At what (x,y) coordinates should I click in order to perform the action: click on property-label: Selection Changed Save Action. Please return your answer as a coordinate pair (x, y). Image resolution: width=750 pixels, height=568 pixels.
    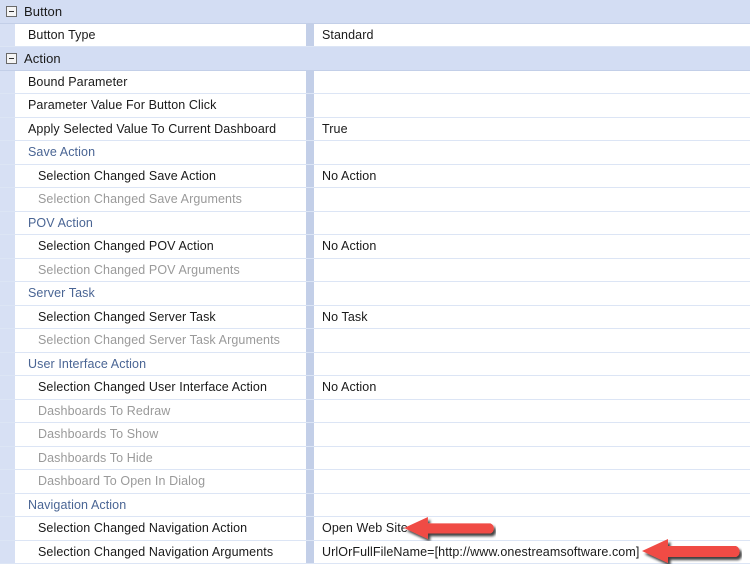
    Looking at the image, I should click on (127, 175).